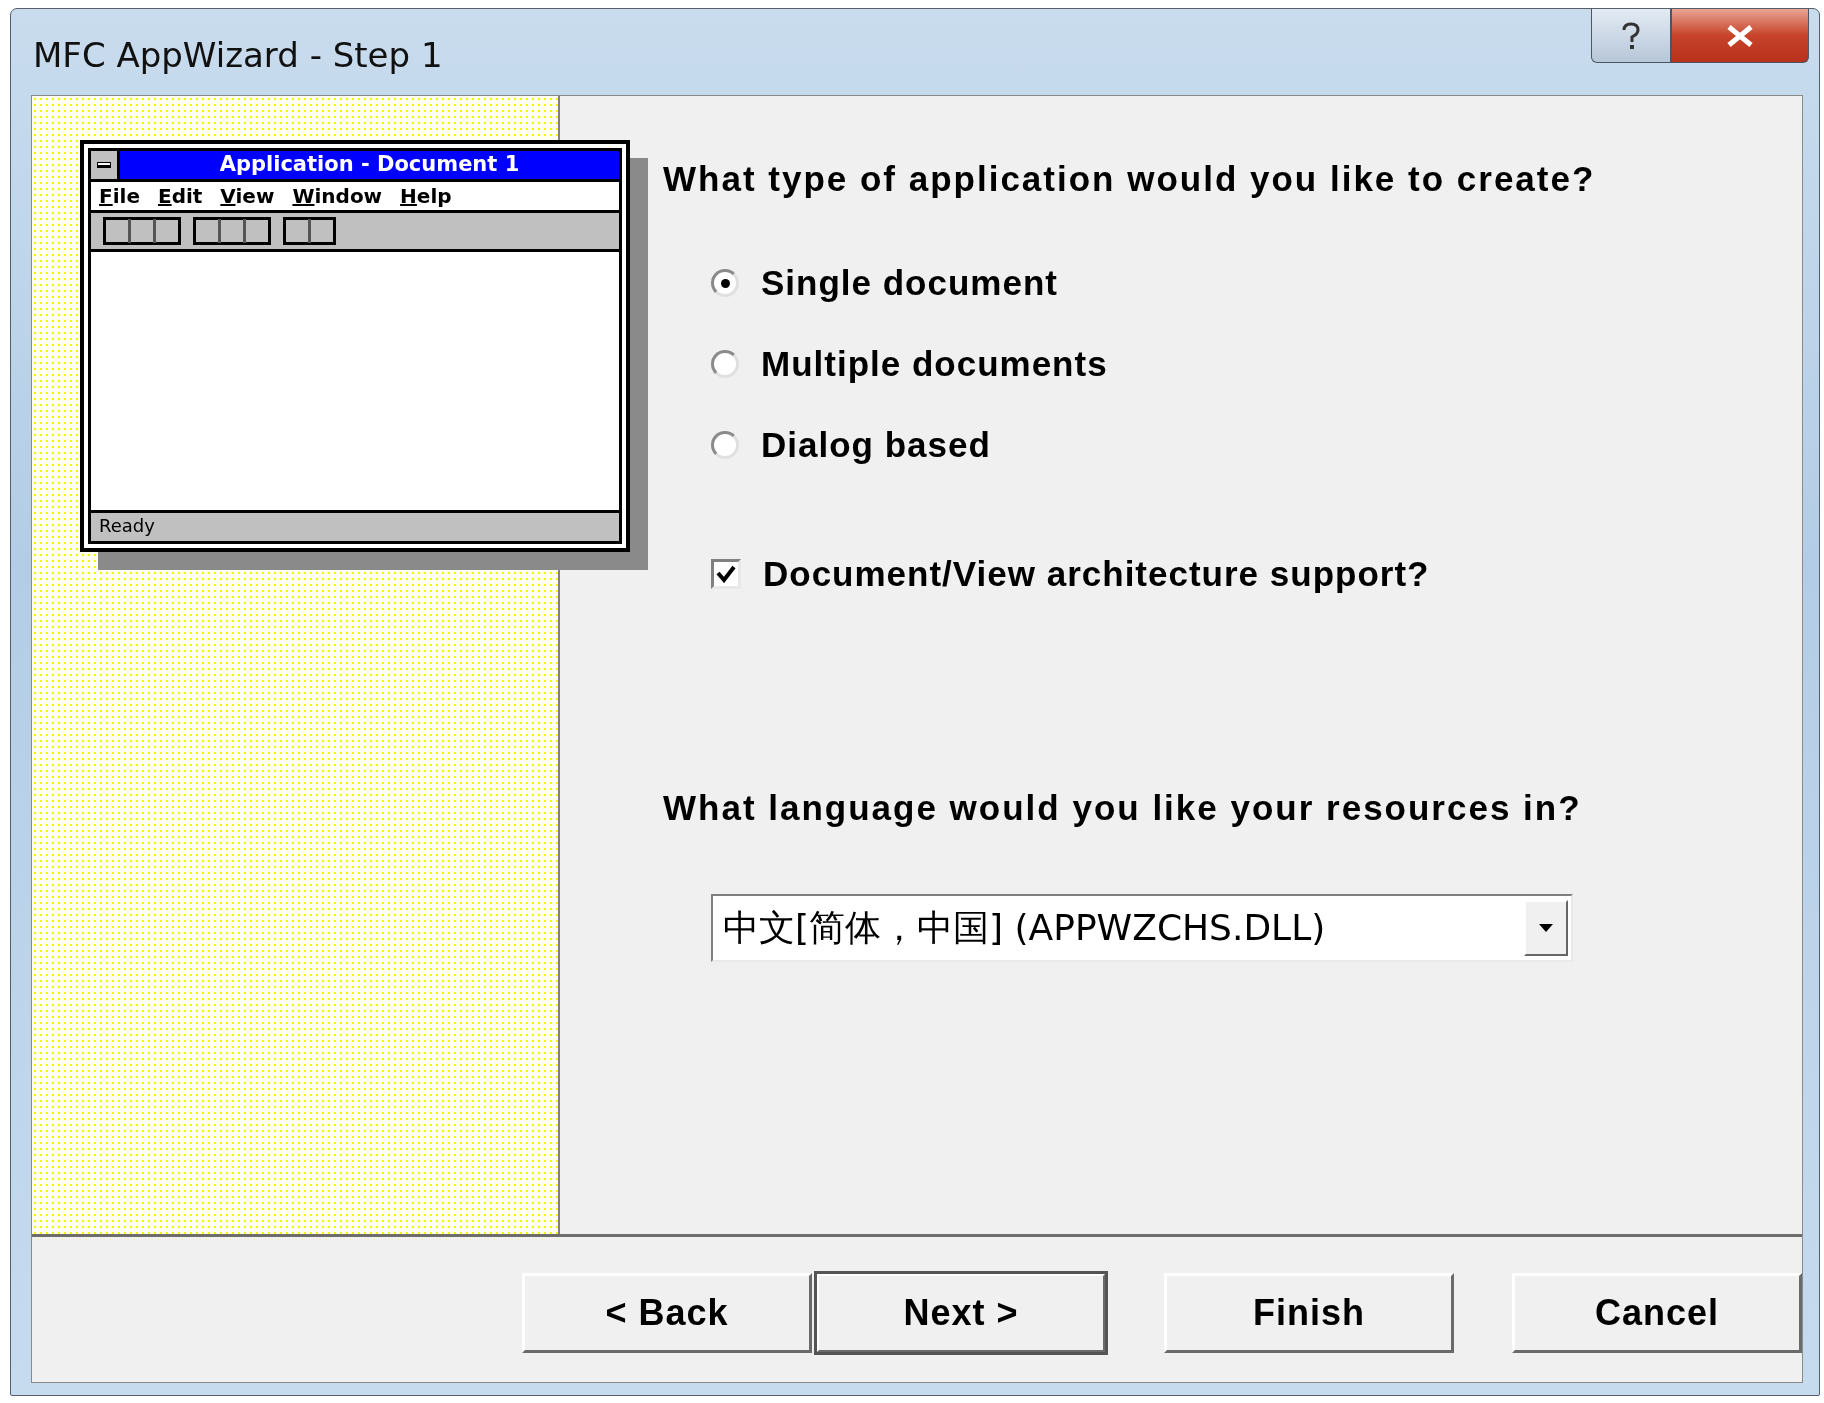 The height and width of the screenshot is (1403, 1824). I want to click on radio-option: Single document, so click(1256, 283).